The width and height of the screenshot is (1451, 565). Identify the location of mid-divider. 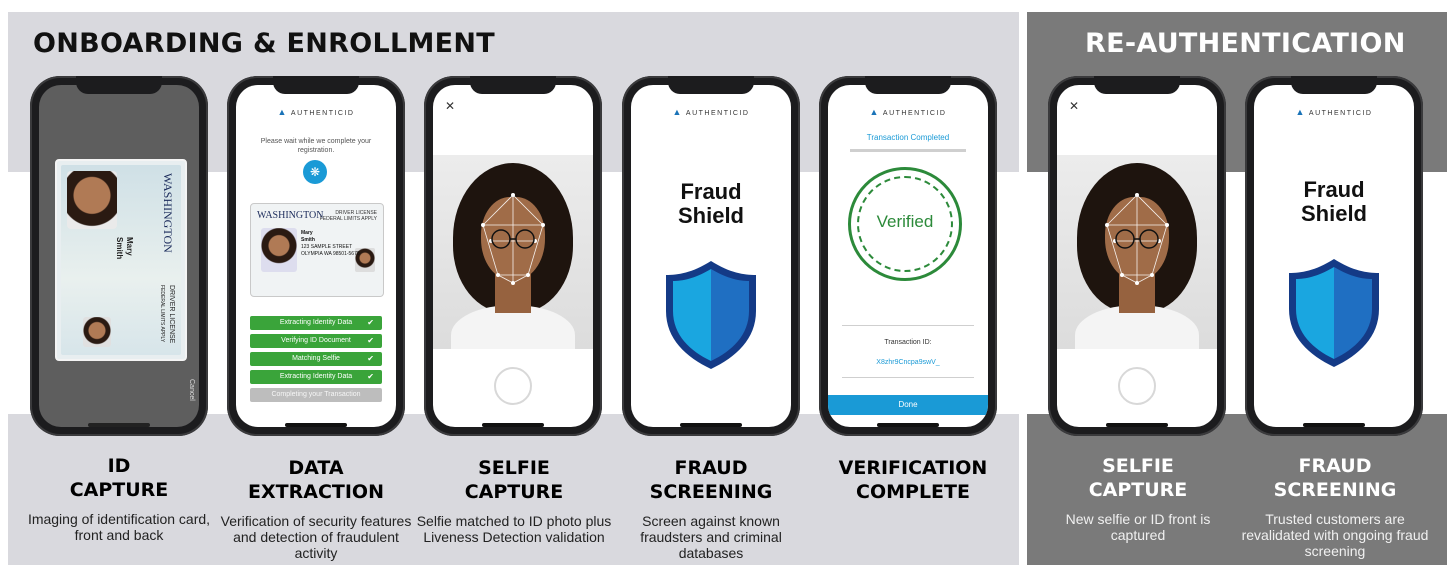
(908, 325).